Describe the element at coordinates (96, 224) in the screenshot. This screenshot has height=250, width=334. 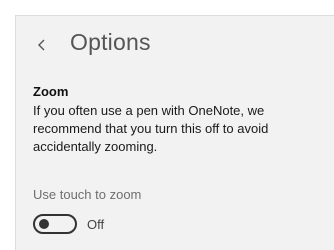
I see `toggle-state-label: Off` at that location.